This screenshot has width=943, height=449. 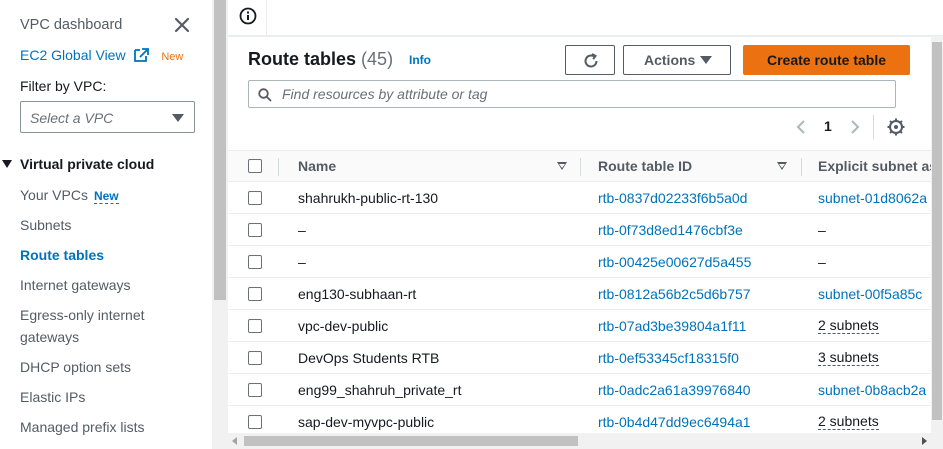 I want to click on cell-subnet: subnet-0b8acb2a, so click(x=872, y=390).